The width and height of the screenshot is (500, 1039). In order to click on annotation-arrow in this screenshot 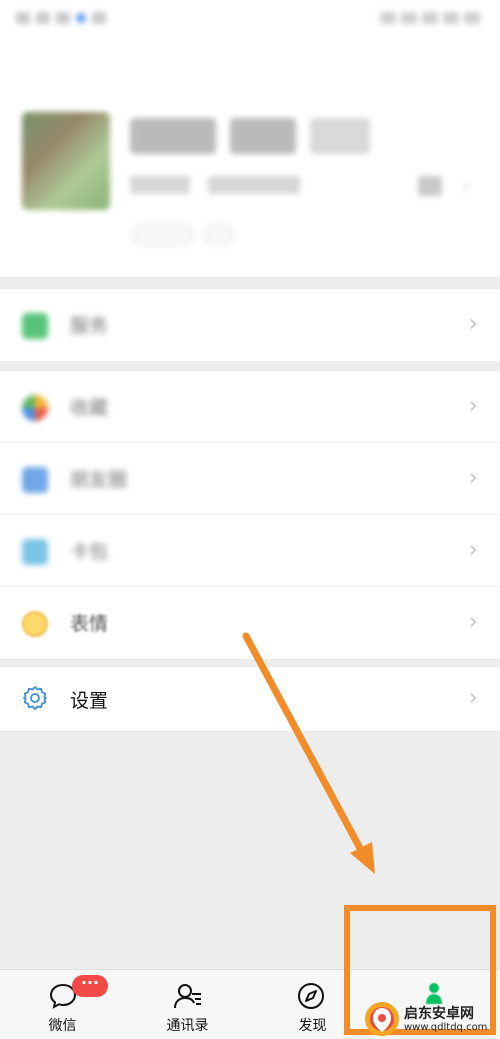, I will do `click(308, 753)`.